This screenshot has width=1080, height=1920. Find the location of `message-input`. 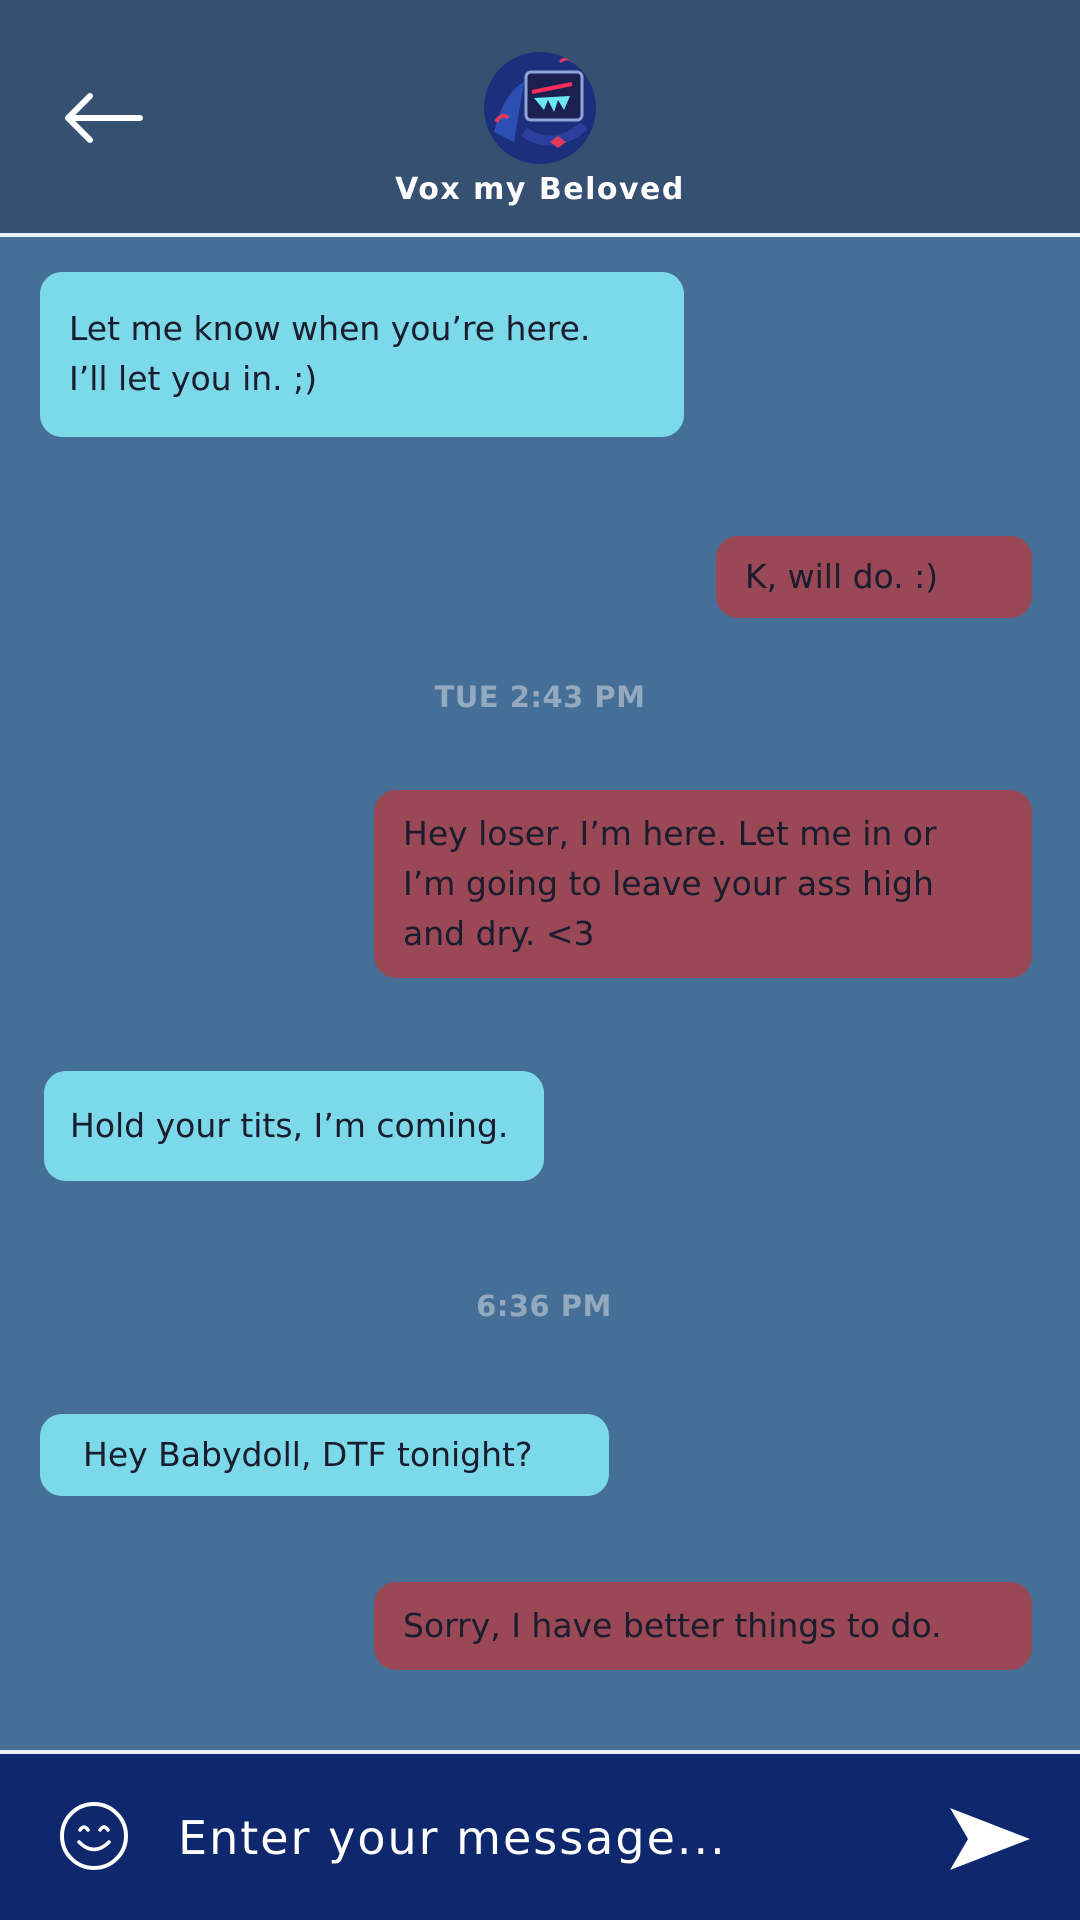

message-input is located at coordinates (538, 1838).